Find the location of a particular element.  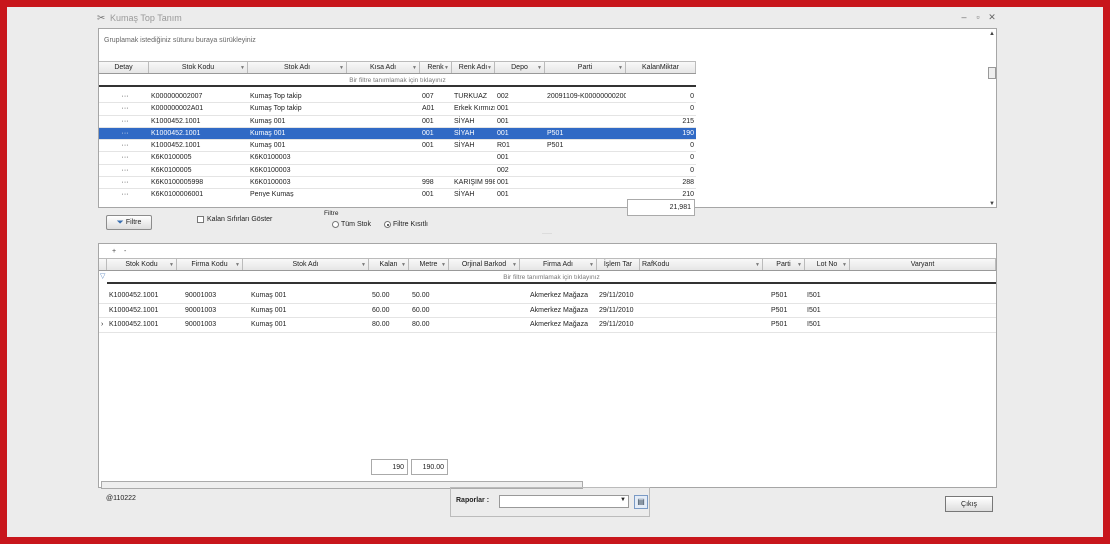

scroll-thumb is located at coordinates (992, 73).